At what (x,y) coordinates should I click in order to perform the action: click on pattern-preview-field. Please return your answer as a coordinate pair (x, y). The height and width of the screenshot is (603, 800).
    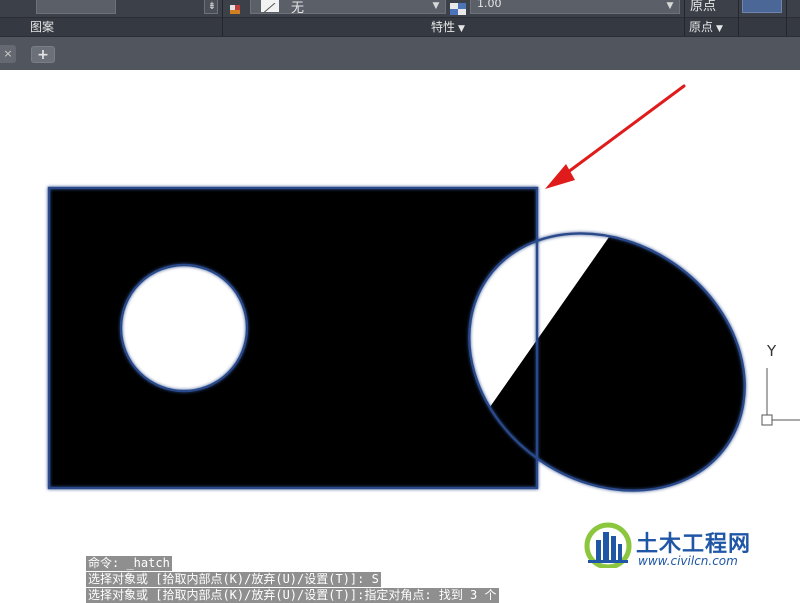
    Looking at the image, I should click on (76, 7).